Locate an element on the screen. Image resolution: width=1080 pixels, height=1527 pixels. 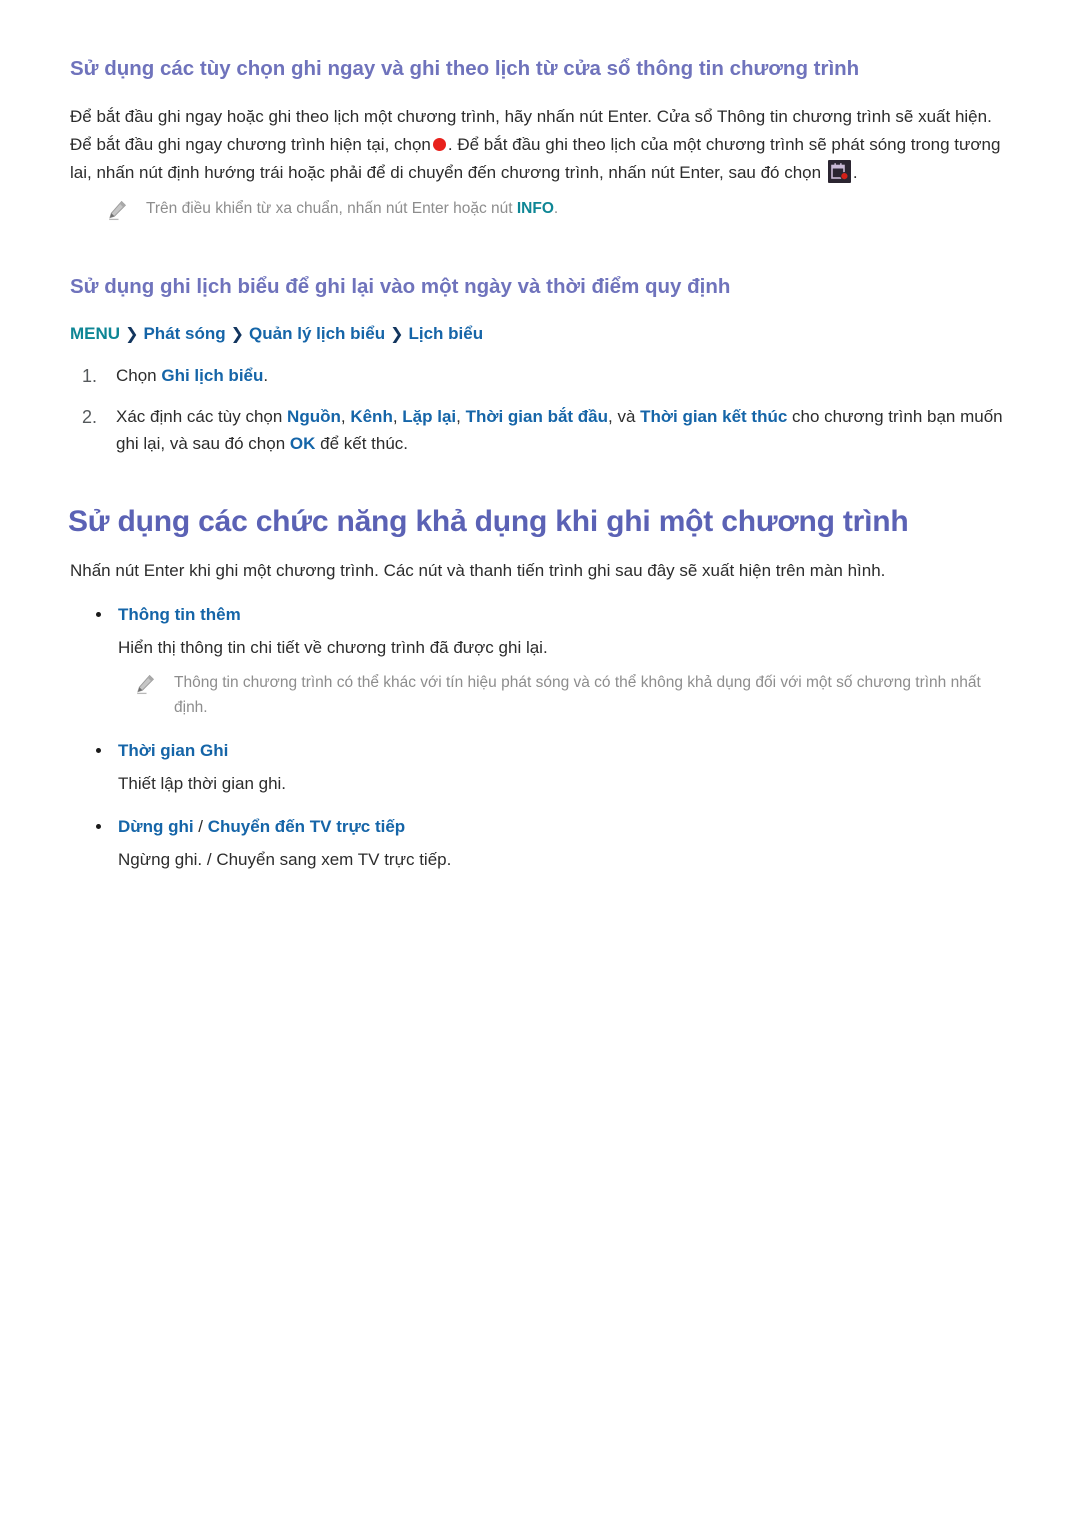
step-keyword-1: Nguồn is located at coordinates (314, 416).